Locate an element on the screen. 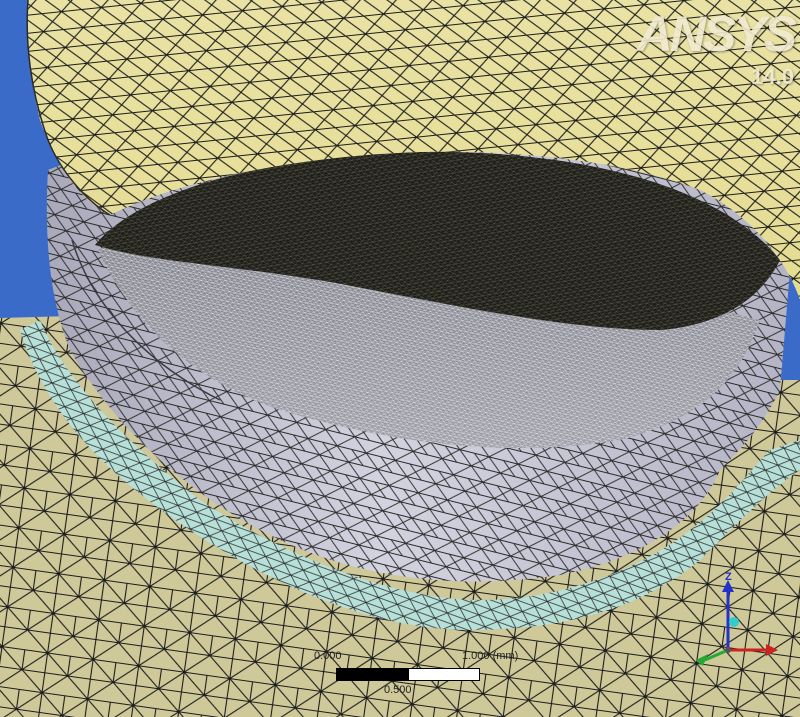 Image resolution: width=800 pixels, height=717 pixels. scale-mid-label: 0.500 is located at coordinates (398, 690).